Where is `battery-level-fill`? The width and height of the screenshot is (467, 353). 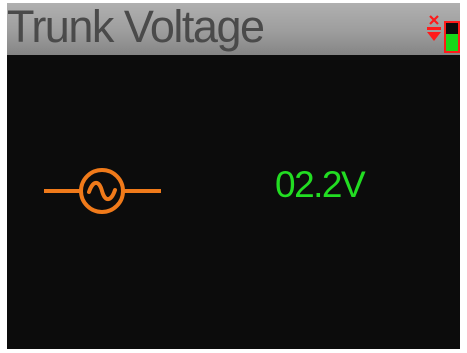
battery-level-fill is located at coordinates (452, 42).